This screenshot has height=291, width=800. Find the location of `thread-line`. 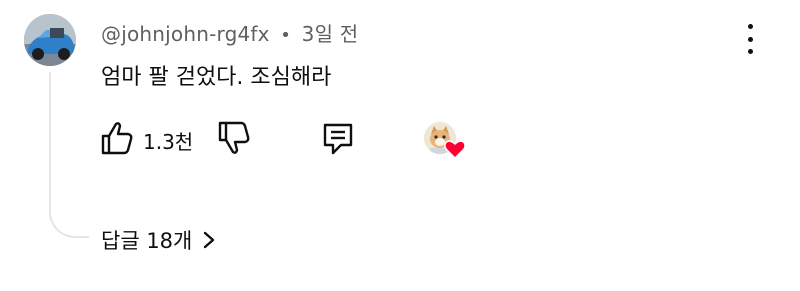

thread-line is located at coordinates (69, 155).